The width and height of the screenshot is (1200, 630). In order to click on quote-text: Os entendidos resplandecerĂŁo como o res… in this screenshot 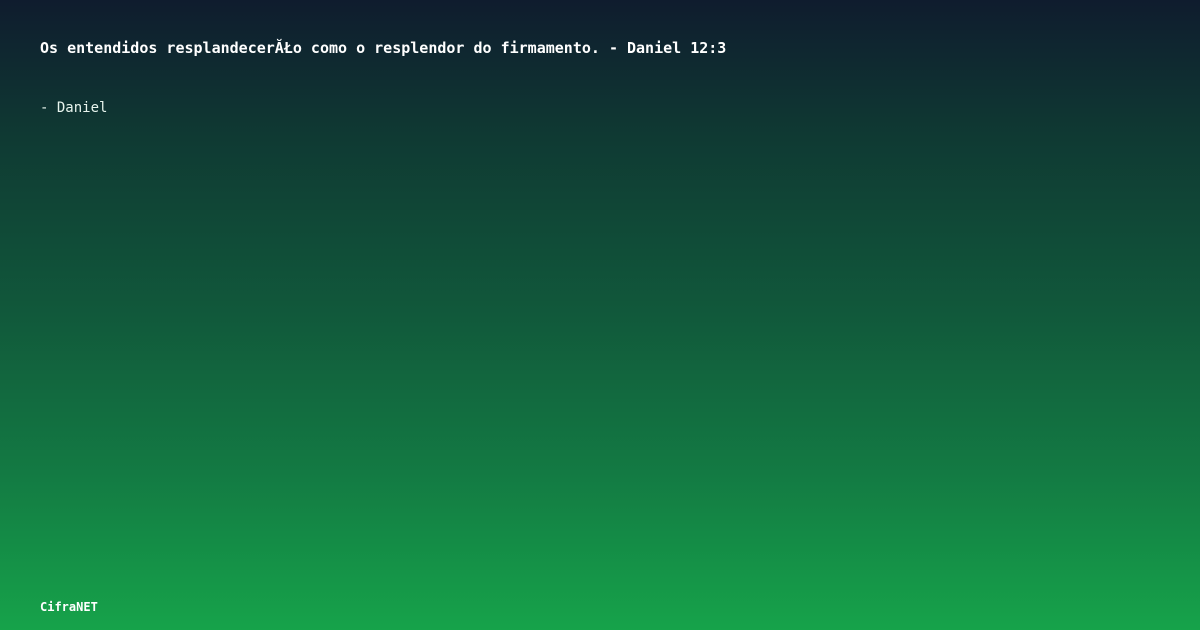, I will do `click(383, 48)`.